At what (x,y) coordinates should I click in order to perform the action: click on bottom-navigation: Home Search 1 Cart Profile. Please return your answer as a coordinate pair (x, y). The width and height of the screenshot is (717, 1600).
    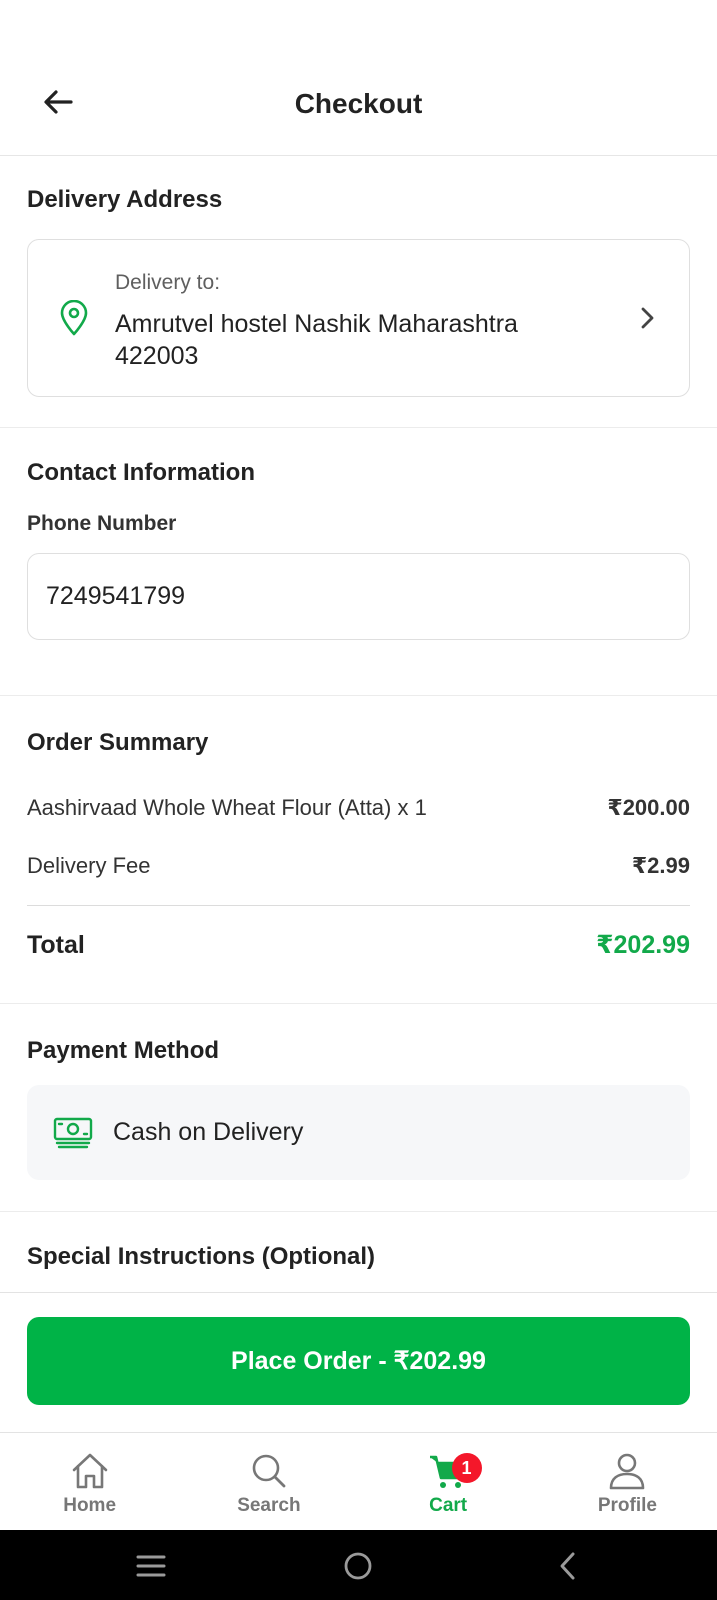
    Looking at the image, I should click on (358, 1481).